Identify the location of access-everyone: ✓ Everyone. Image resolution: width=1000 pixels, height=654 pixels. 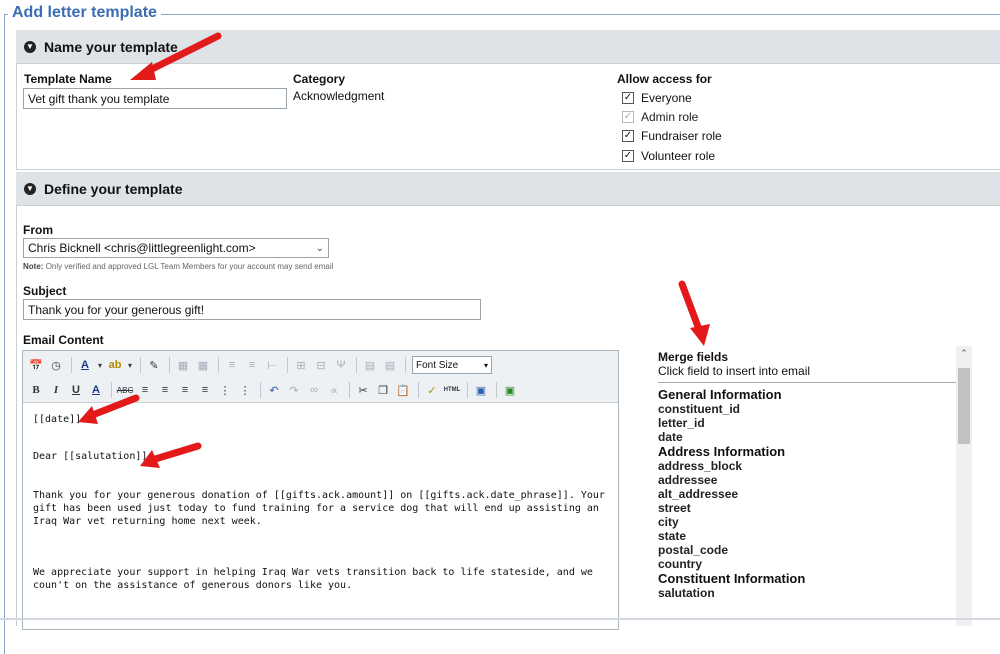
(657, 98).